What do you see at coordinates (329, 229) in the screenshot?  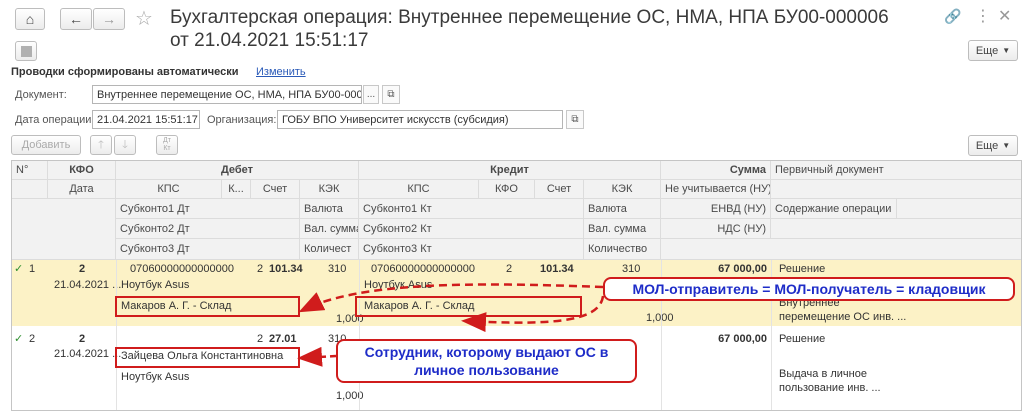 I see `col-cur-sum-dt: Вал. сумма` at bounding box center [329, 229].